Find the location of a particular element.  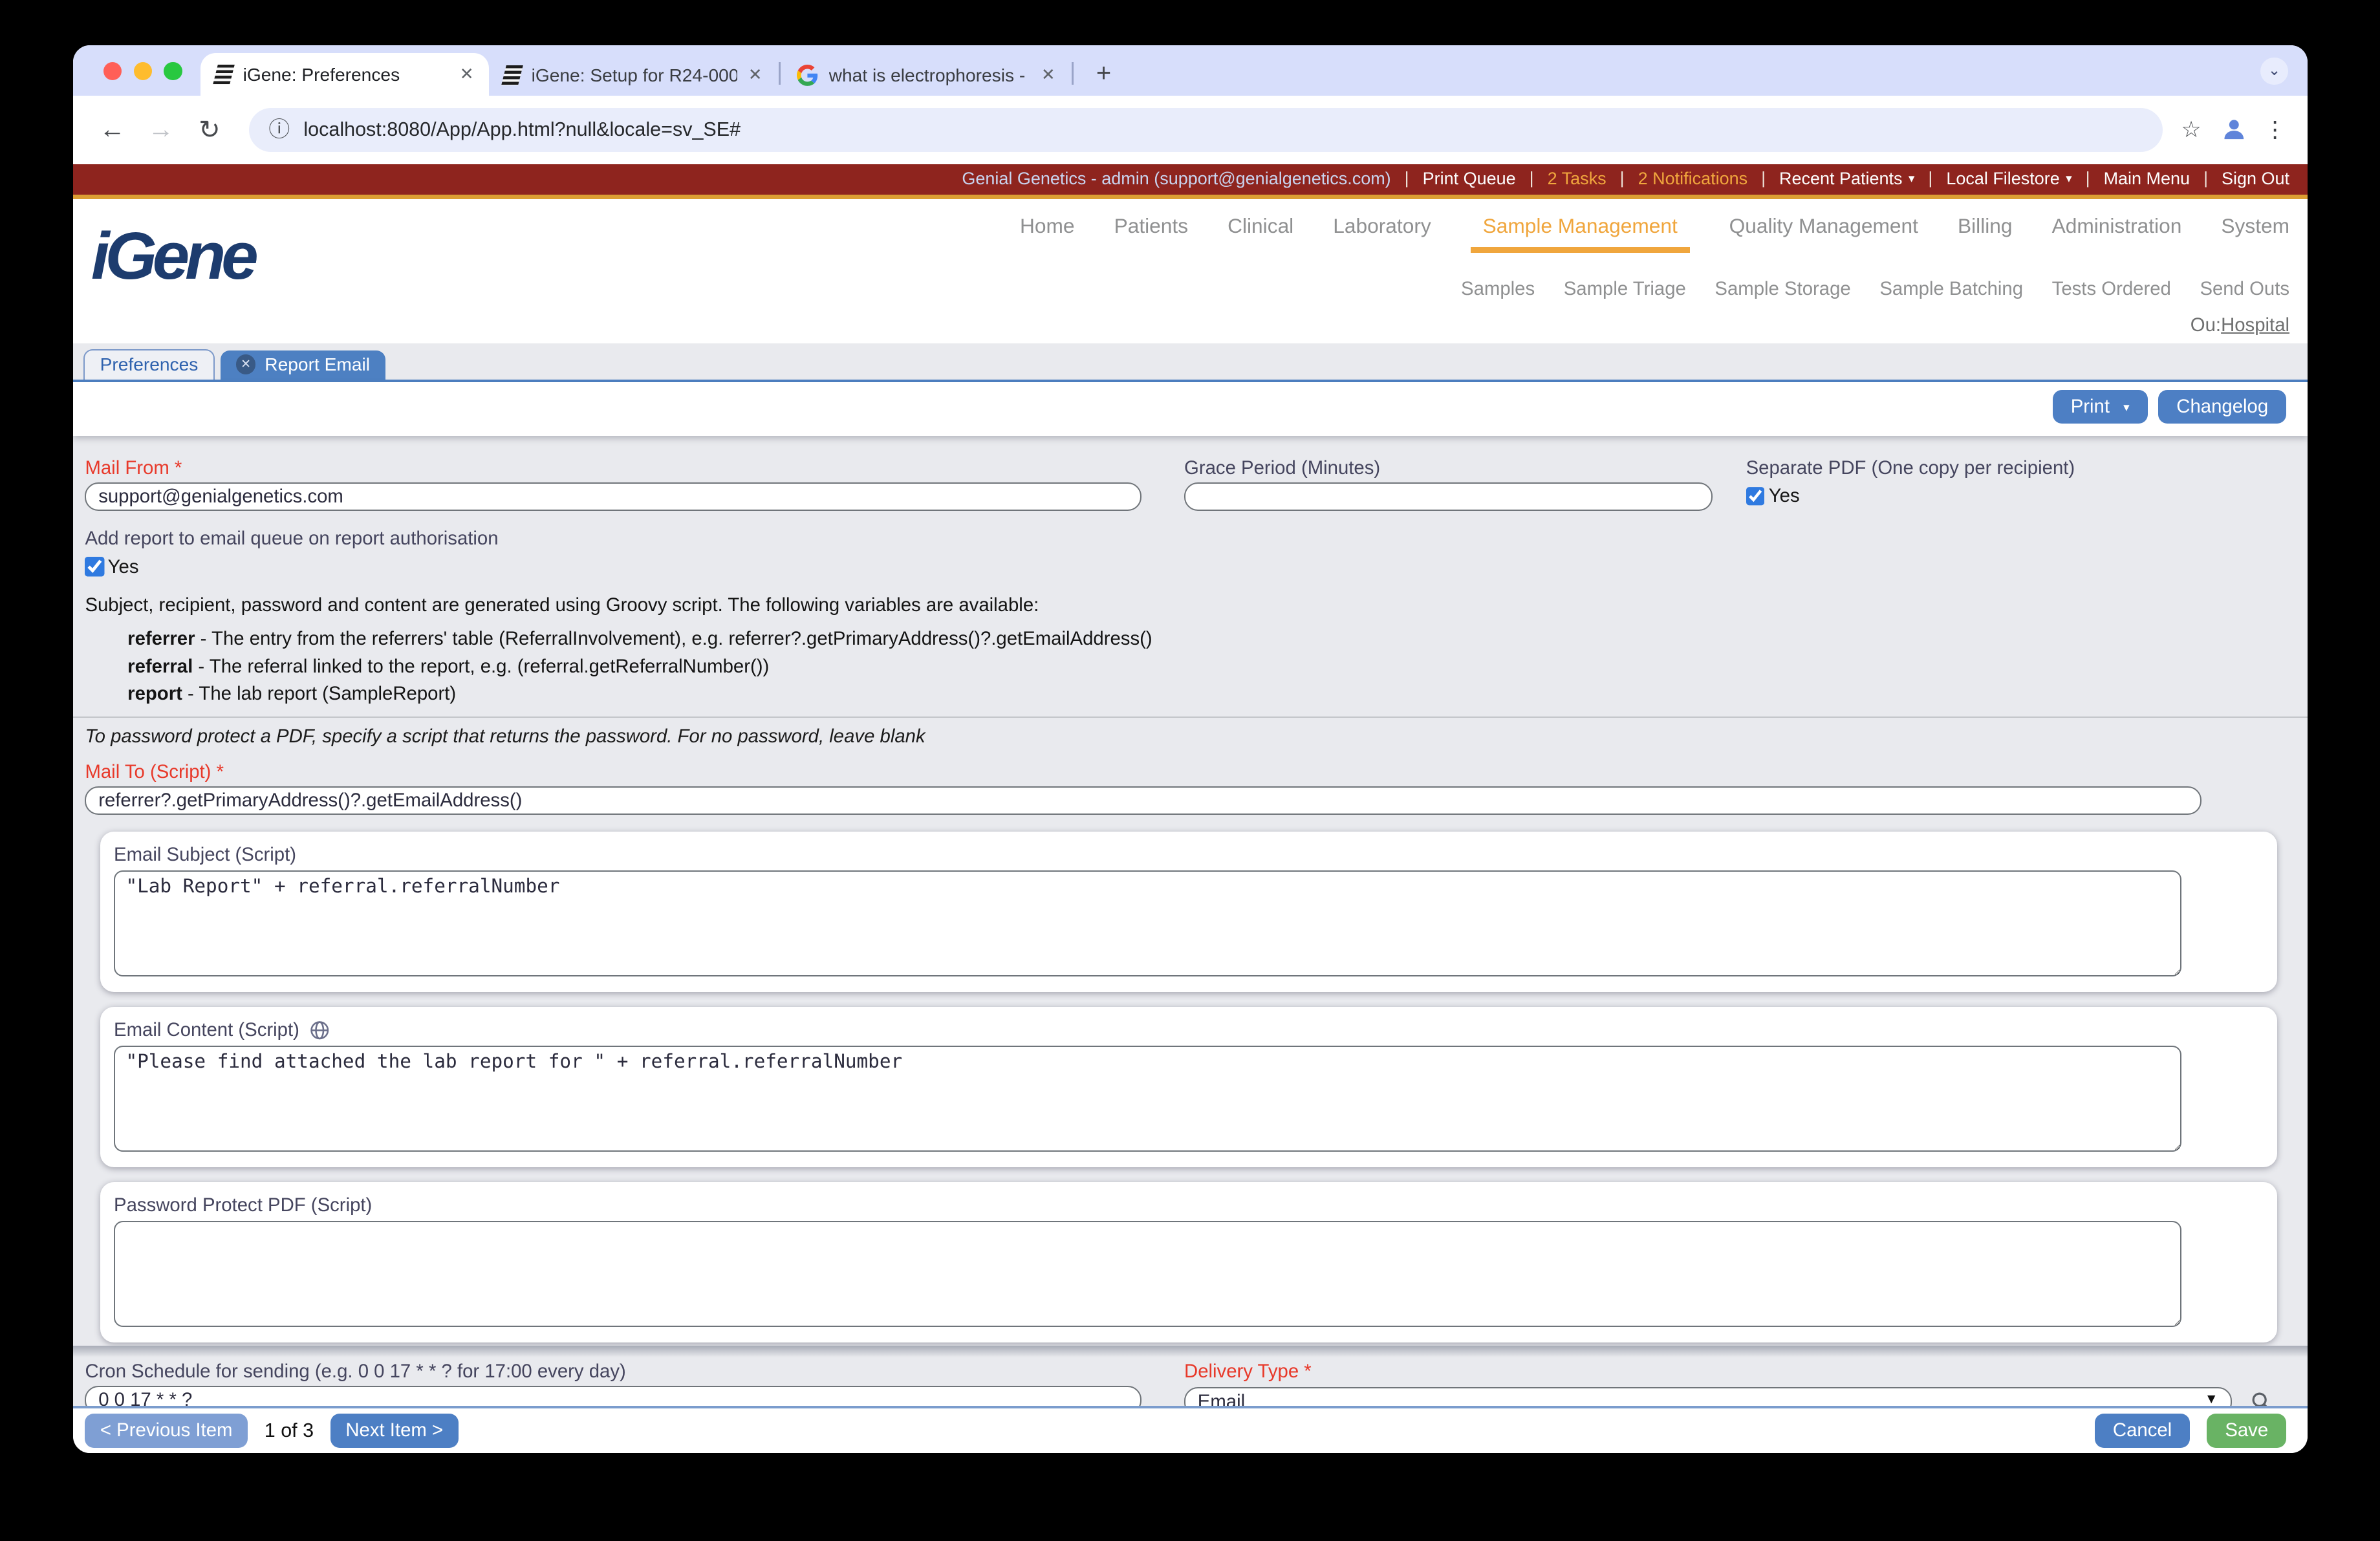

zoom-window-button is located at coordinates (173, 71).